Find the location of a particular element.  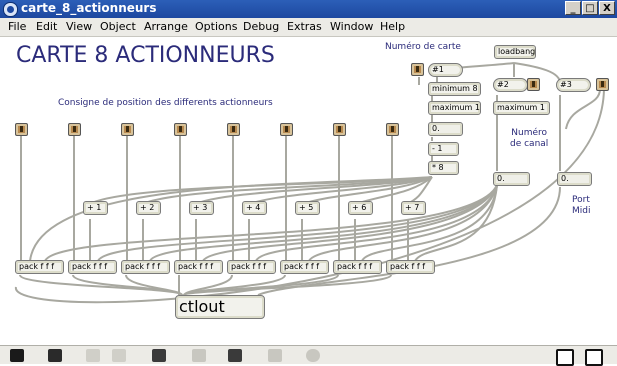

lock-icon is located at coordinates (17, 355).